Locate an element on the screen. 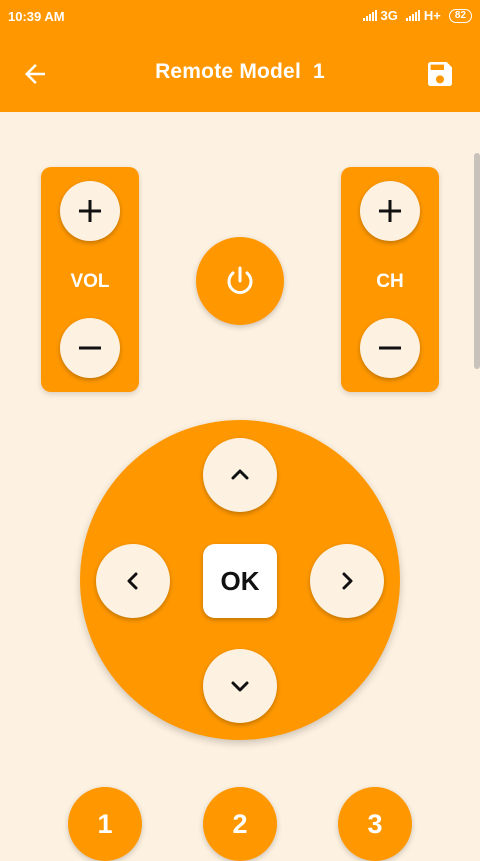  channel-down-button is located at coordinates (390, 348).